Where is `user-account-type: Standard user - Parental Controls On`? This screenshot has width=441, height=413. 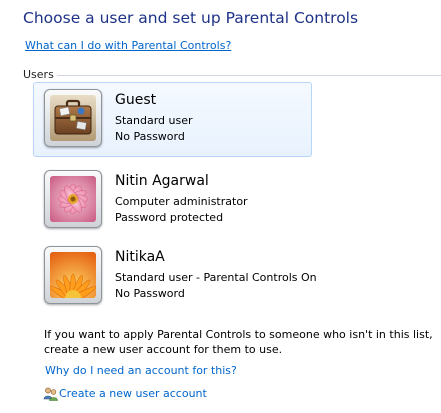
user-account-type: Standard user - Parental Controls On is located at coordinates (216, 277).